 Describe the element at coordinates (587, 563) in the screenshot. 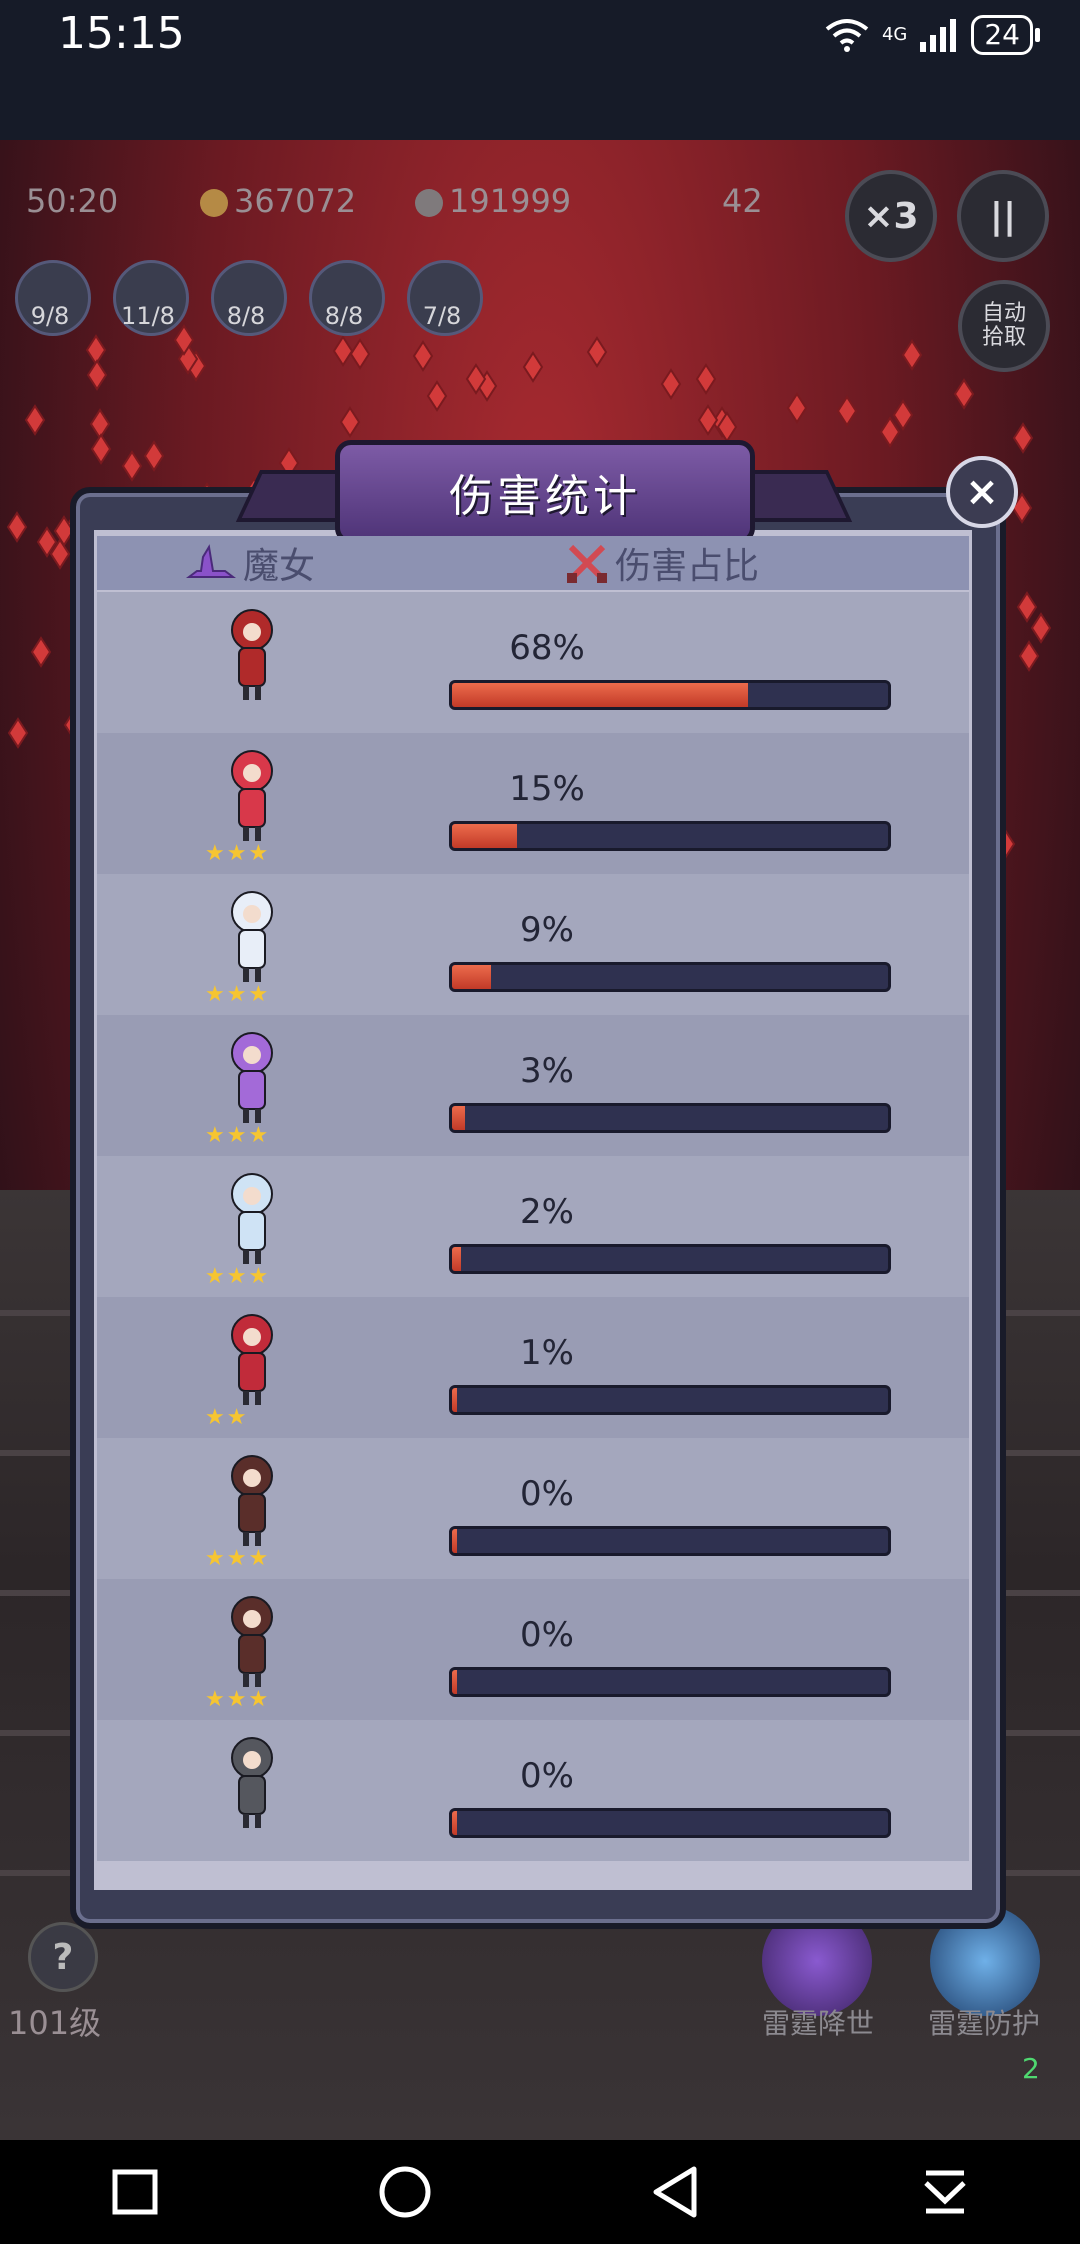

I see `crossed-swords-icon` at that location.